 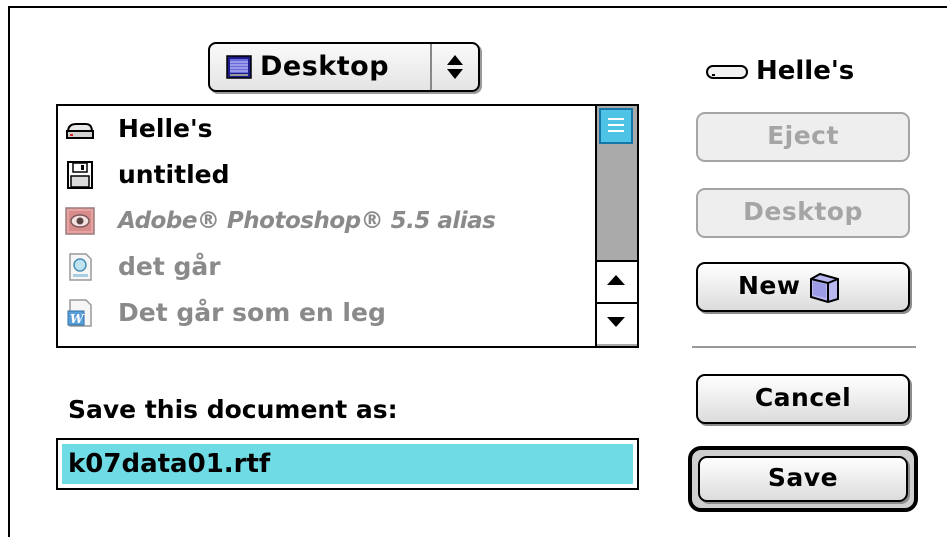 I want to click on floppy-disk-icon, so click(x=80, y=175).